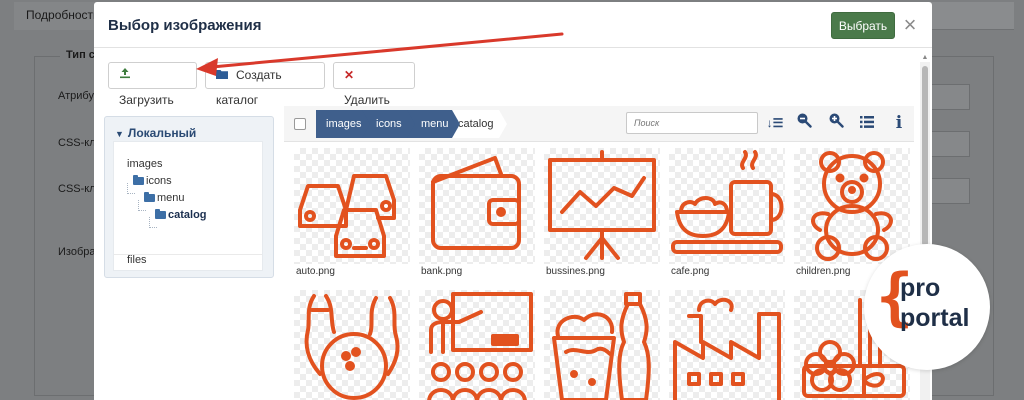 The image size is (1024, 400). What do you see at coordinates (125, 75) in the screenshot?
I see `upload-icon` at bounding box center [125, 75].